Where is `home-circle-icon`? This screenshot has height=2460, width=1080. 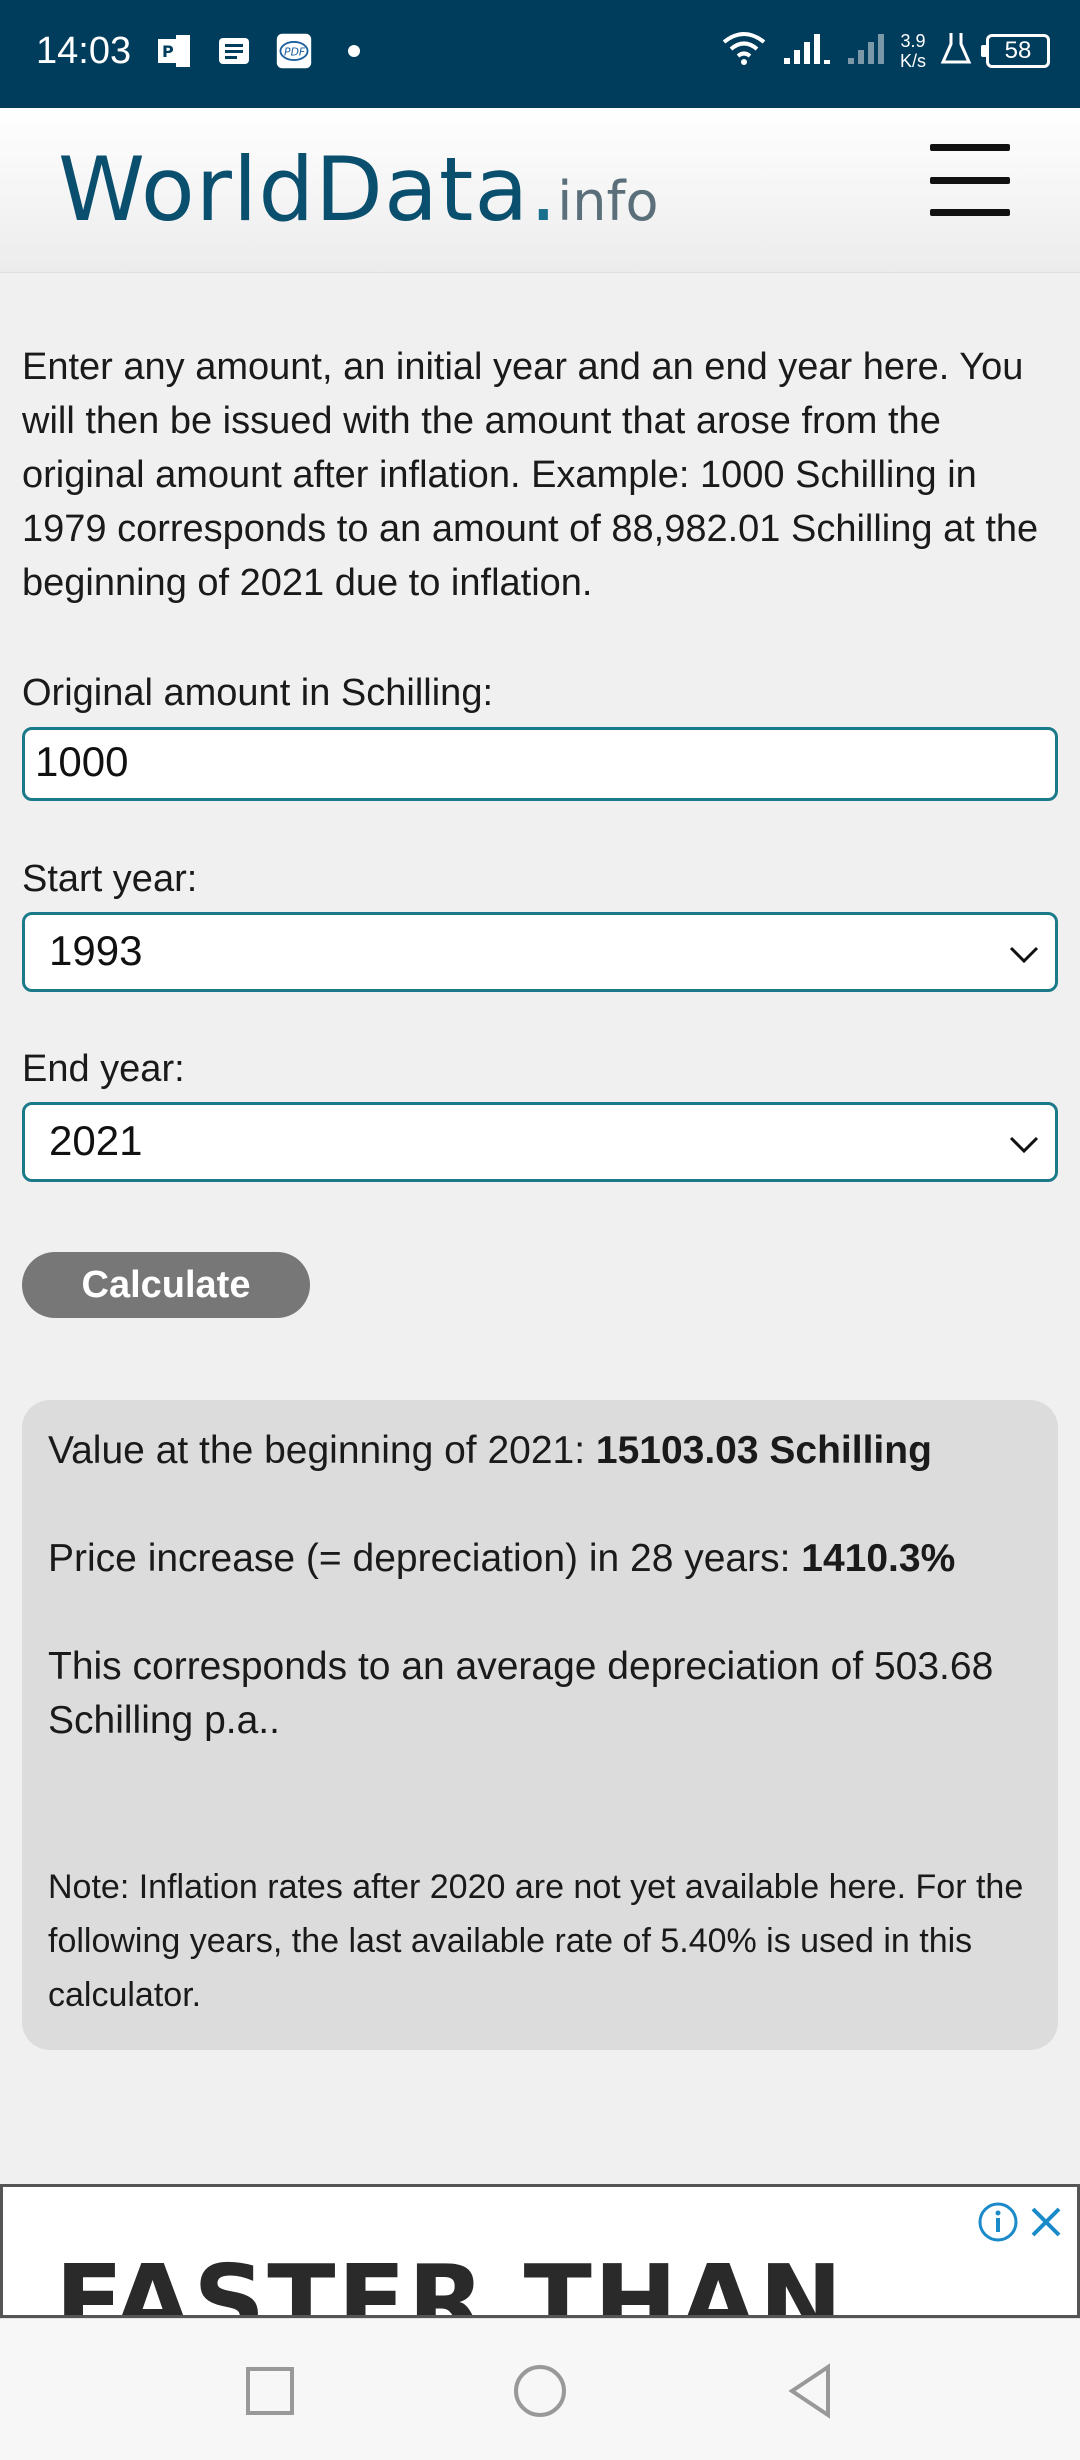 home-circle-icon is located at coordinates (540, 2391).